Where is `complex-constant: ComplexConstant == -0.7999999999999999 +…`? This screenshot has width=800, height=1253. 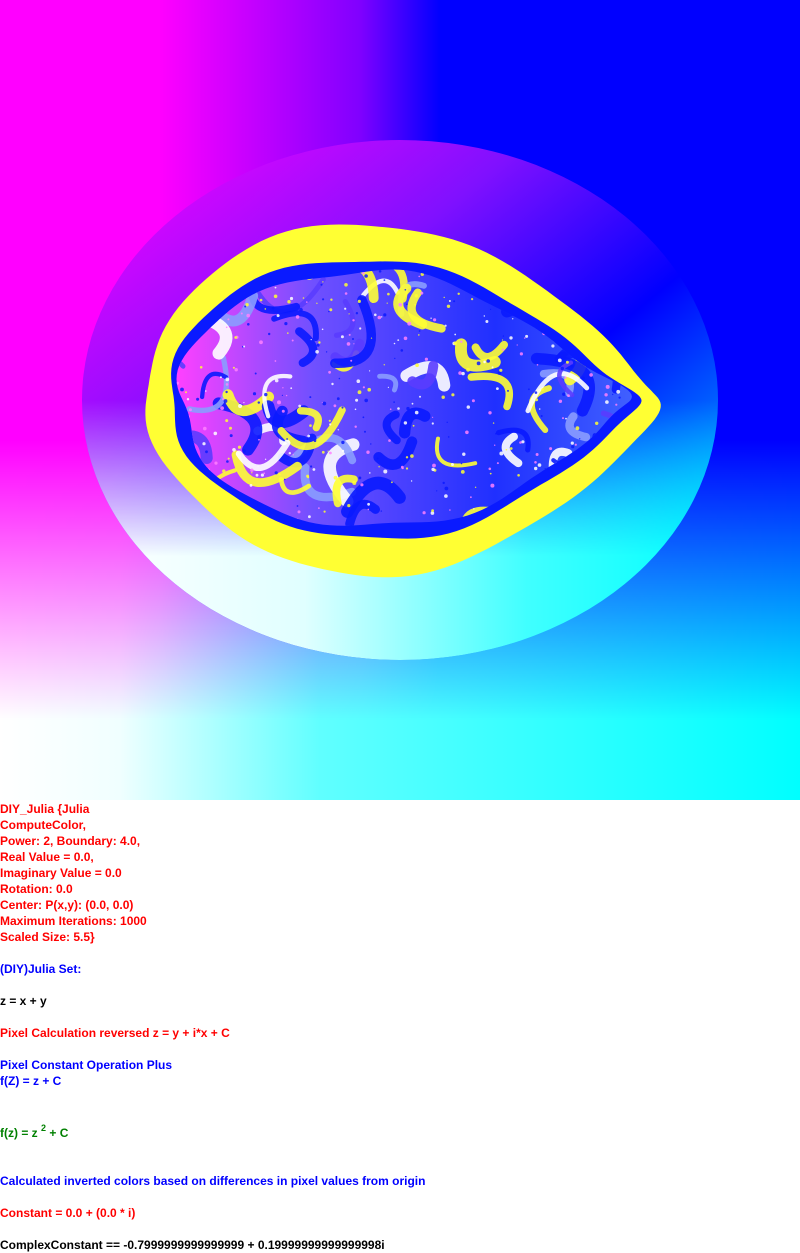 complex-constant: ComplexConstant == -0.7999999999999999 +… is located at coordinates (192, 1245).